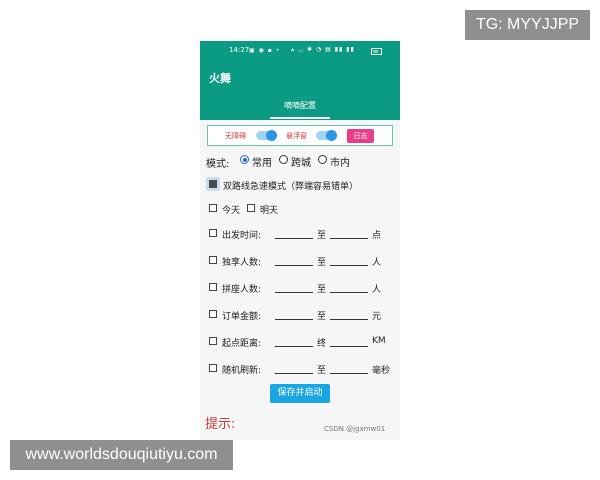  What do you see at coordinates (244, 159) in the screenshot?
I see `radio-common` at bounding box center [244, 159].